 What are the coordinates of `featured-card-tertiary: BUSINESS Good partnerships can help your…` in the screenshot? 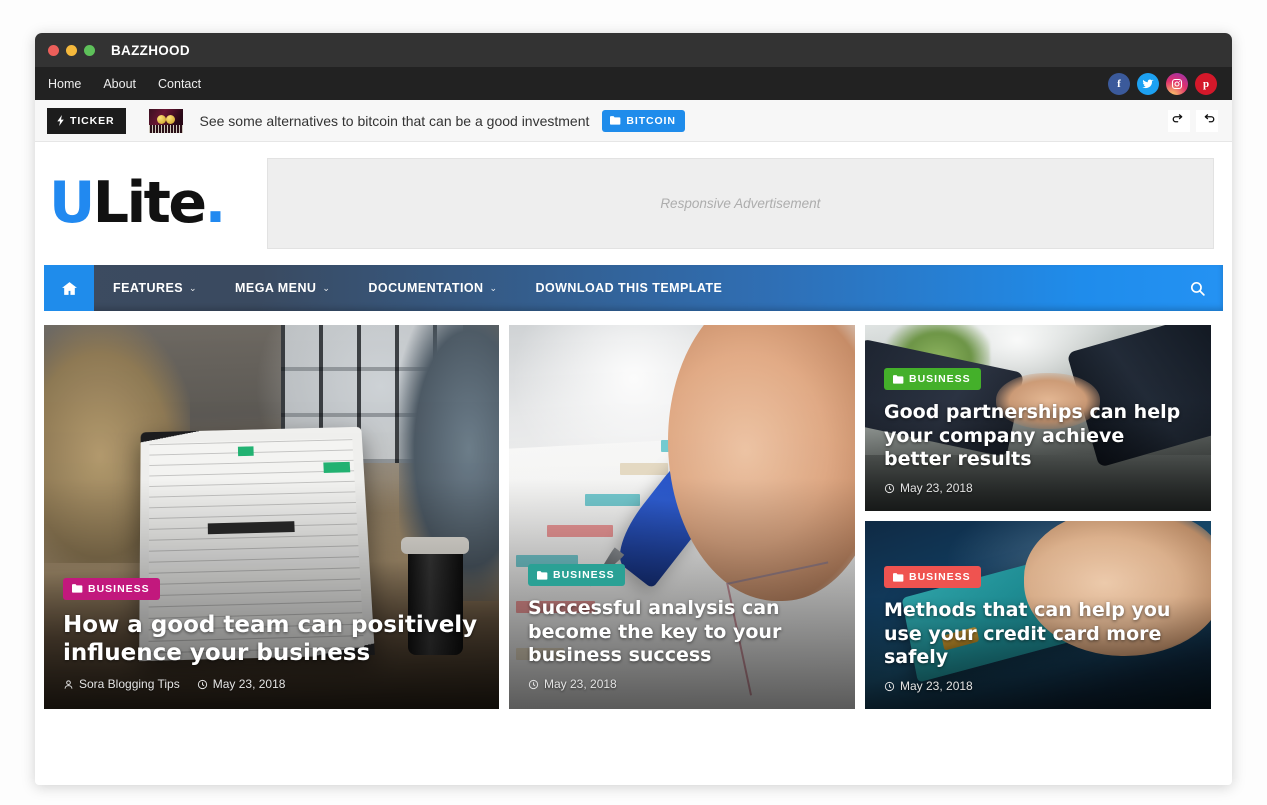 It's located at (1038, 418).